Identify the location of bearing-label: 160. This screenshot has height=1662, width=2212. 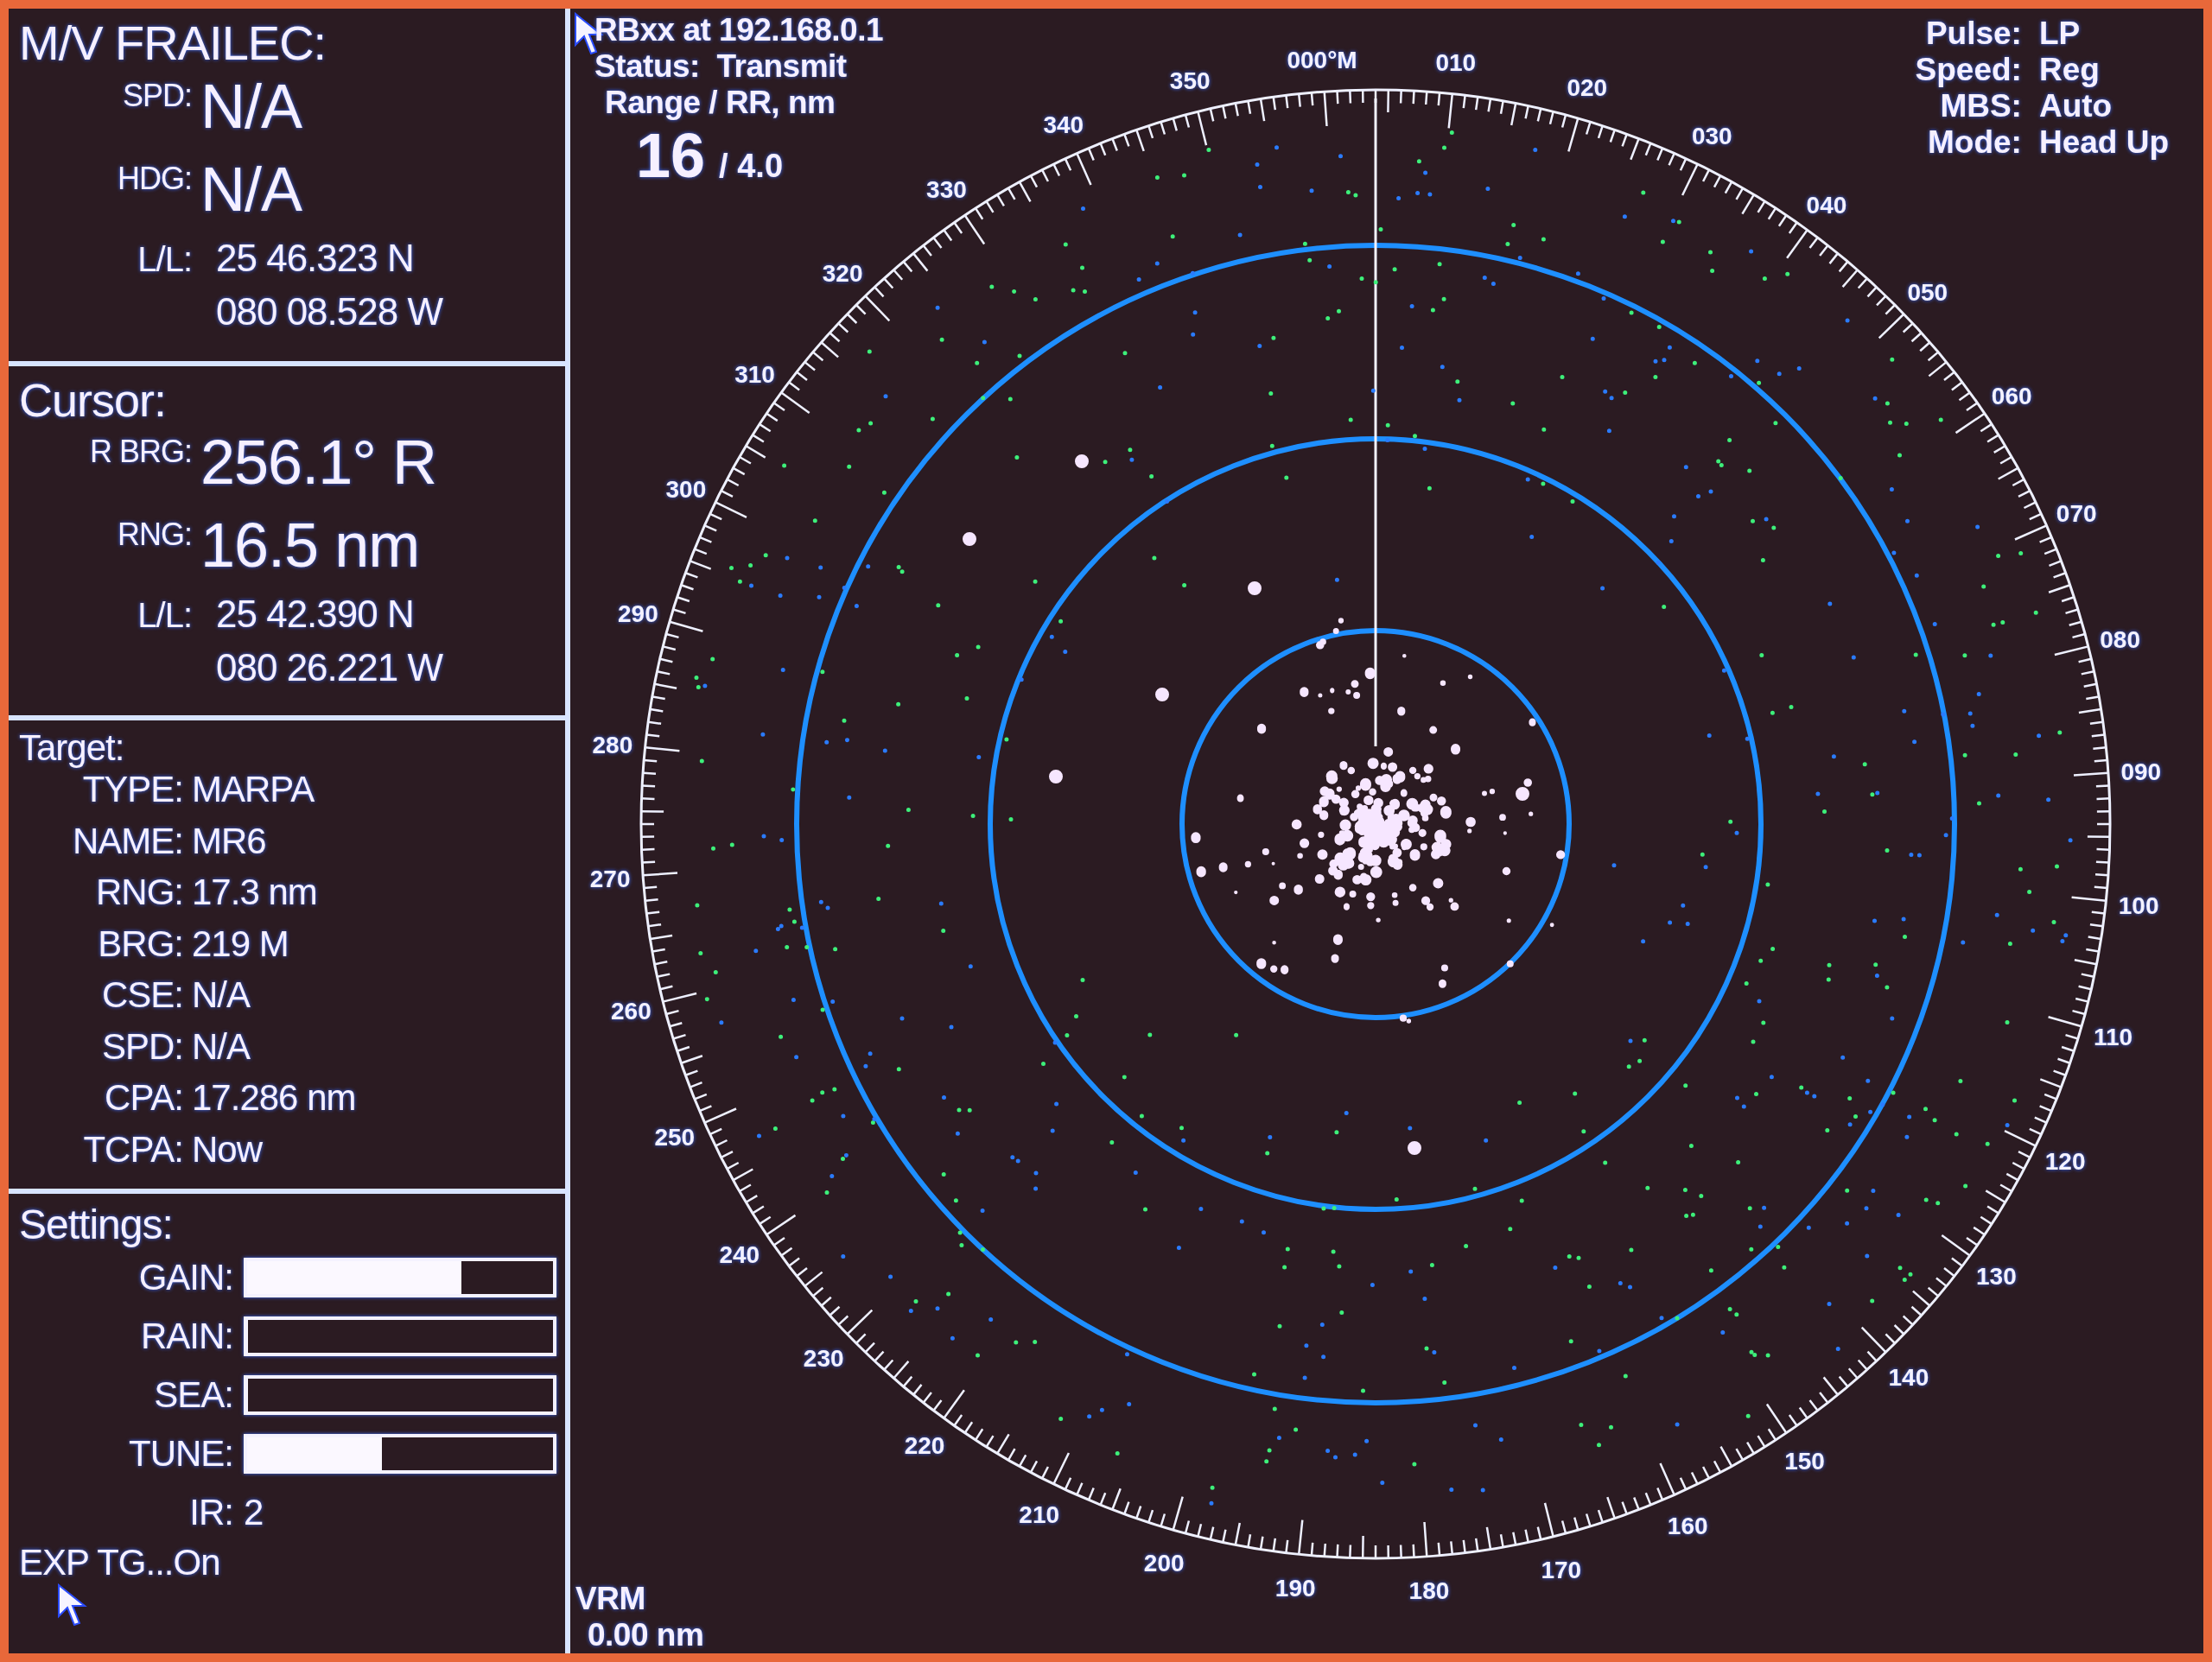
(1687, 1526).